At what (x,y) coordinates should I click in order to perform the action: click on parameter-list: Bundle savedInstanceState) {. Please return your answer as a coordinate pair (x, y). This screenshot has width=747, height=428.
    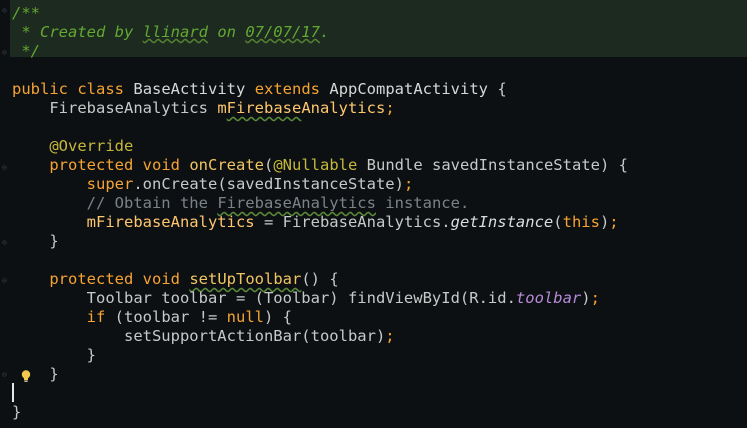
    Looking at the image, I should click on (492, 165).